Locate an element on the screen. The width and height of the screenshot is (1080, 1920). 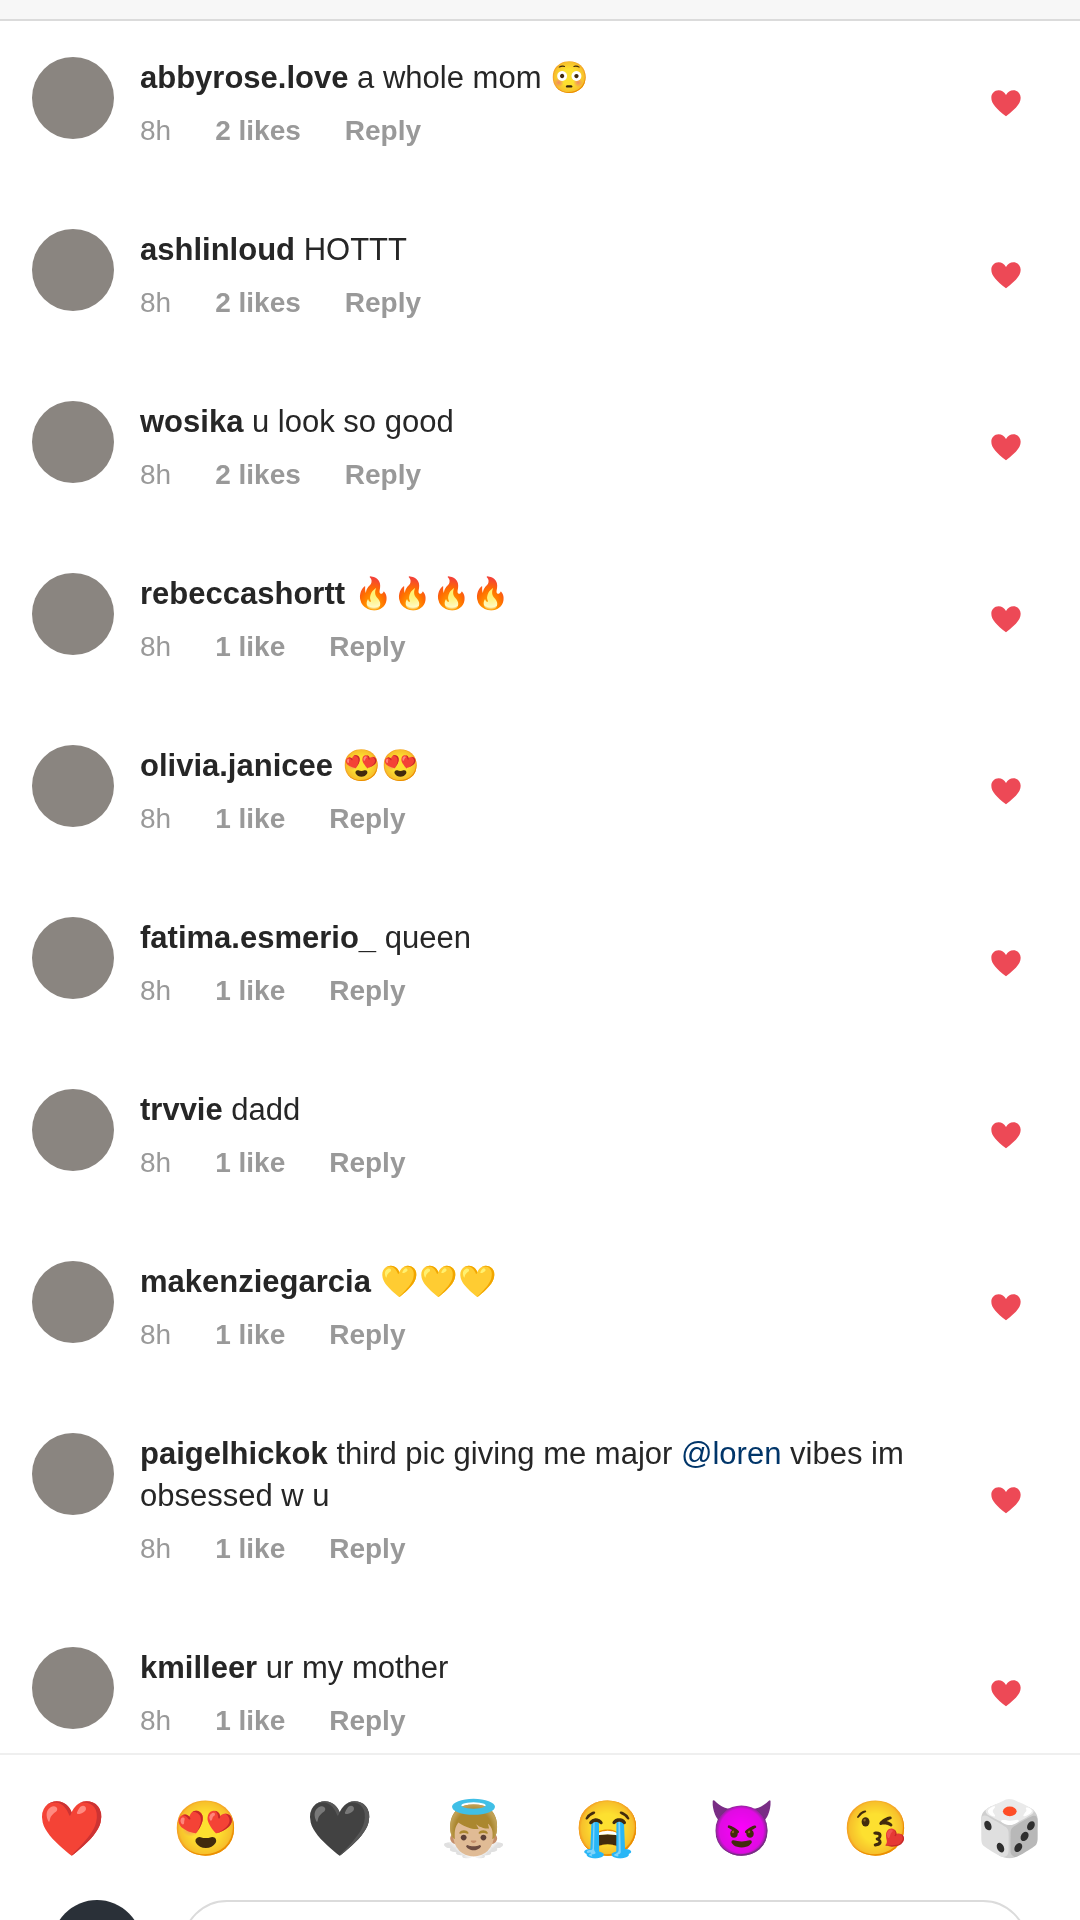
emoji-button: 🖤 is located at coordinates (339, 1827).